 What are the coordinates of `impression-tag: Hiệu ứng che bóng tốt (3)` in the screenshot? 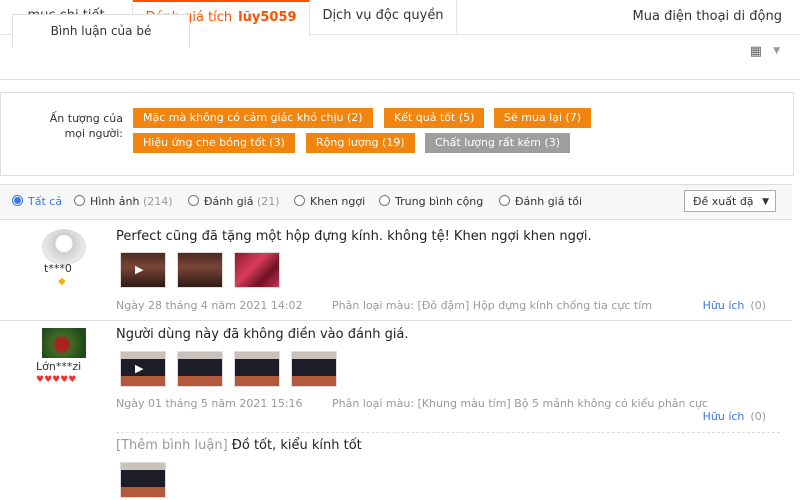 It's located at (214, 143).